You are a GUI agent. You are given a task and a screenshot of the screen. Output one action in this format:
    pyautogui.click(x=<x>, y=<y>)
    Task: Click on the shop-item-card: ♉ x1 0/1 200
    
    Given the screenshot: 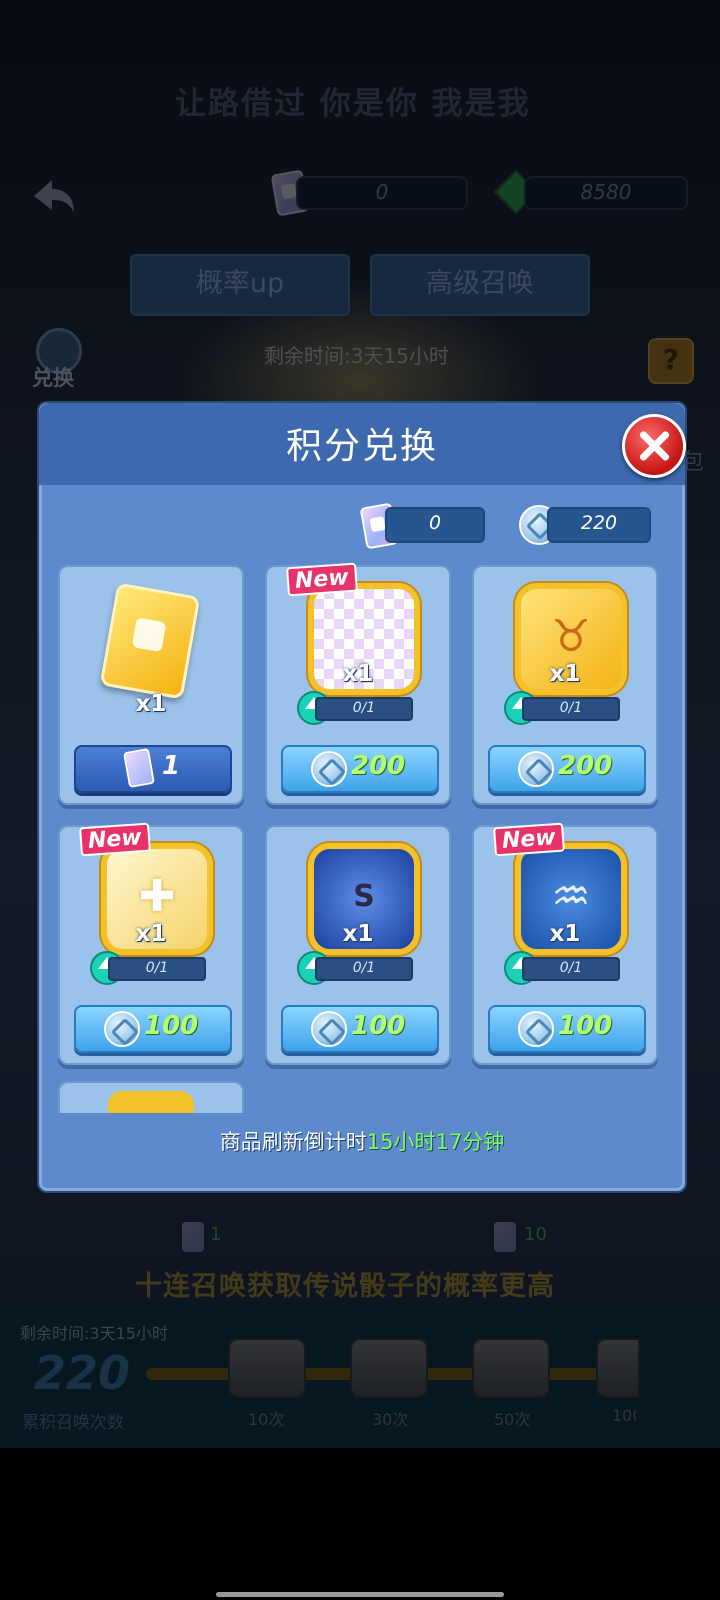 What is the action you would take?
    pyautogui.click(x=565, y=685)
    